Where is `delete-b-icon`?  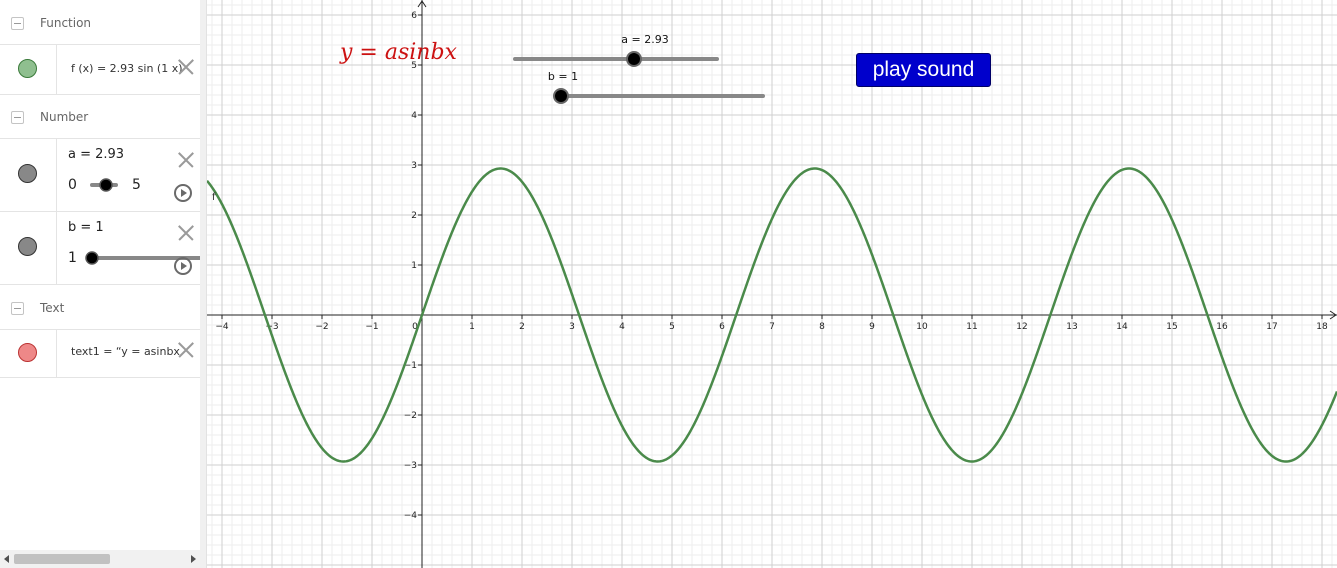 delete-b-icon is located at coordinates (186, 233).